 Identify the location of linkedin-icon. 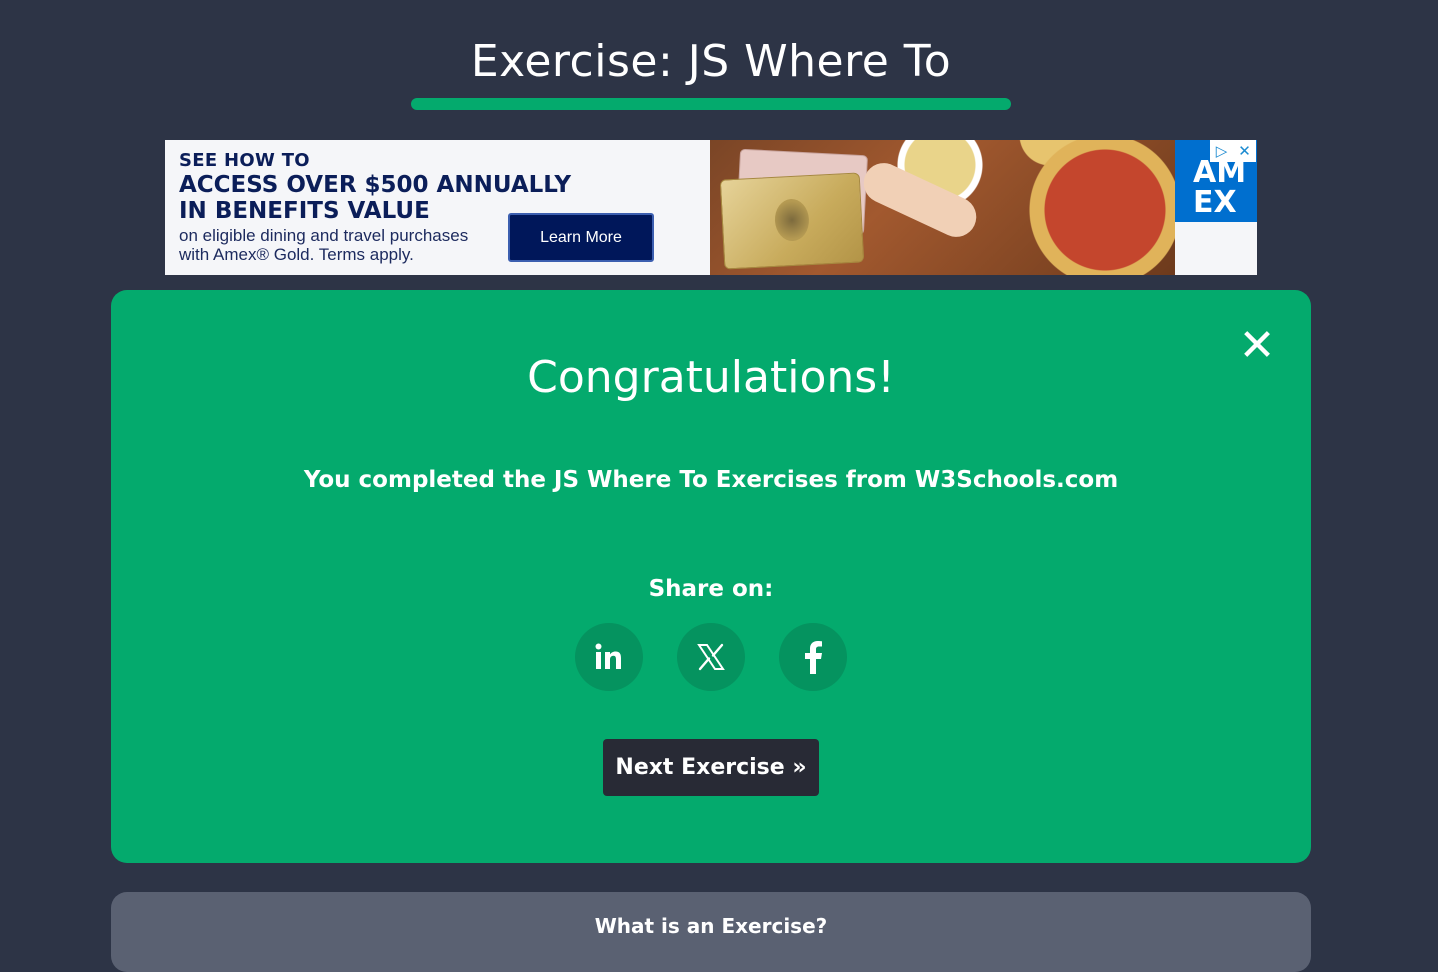
(608, 656).